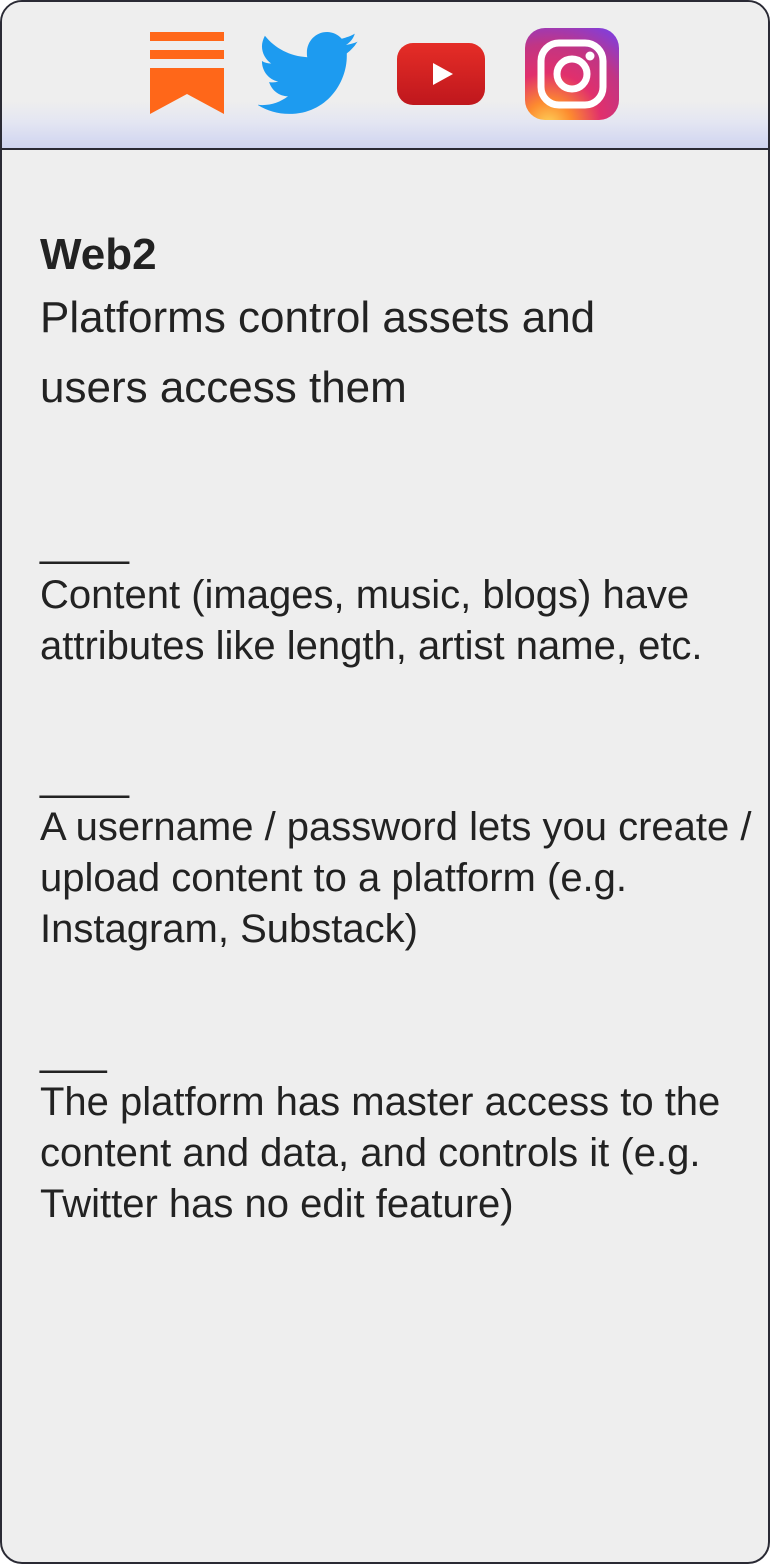  What do you see at coordinates (318, 317) in the screenshot?
I see `card-subtitle-line1: Platforms control assets and` at bounding box center [318, 317].